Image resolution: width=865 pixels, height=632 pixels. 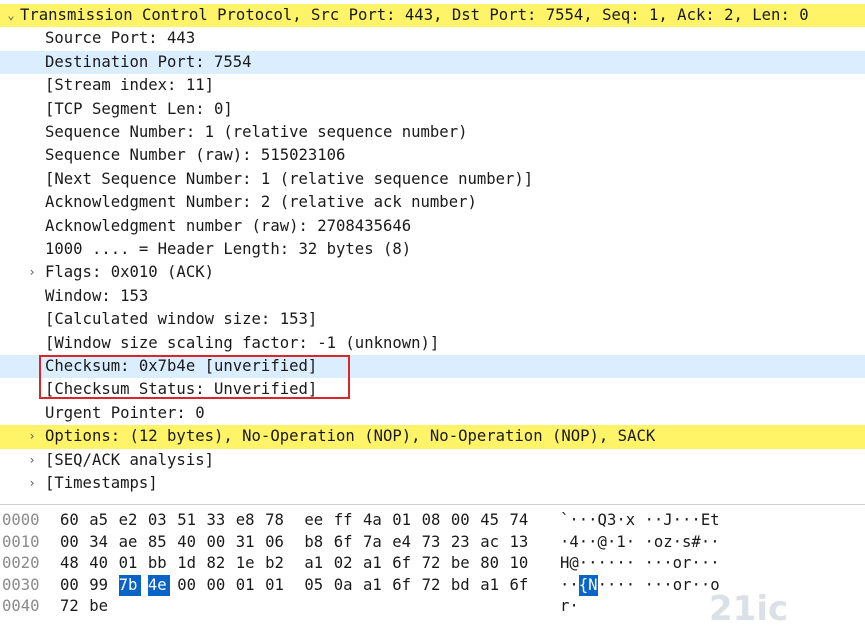 I want to click on hex-byte: 80, so click(x=491, y=564).